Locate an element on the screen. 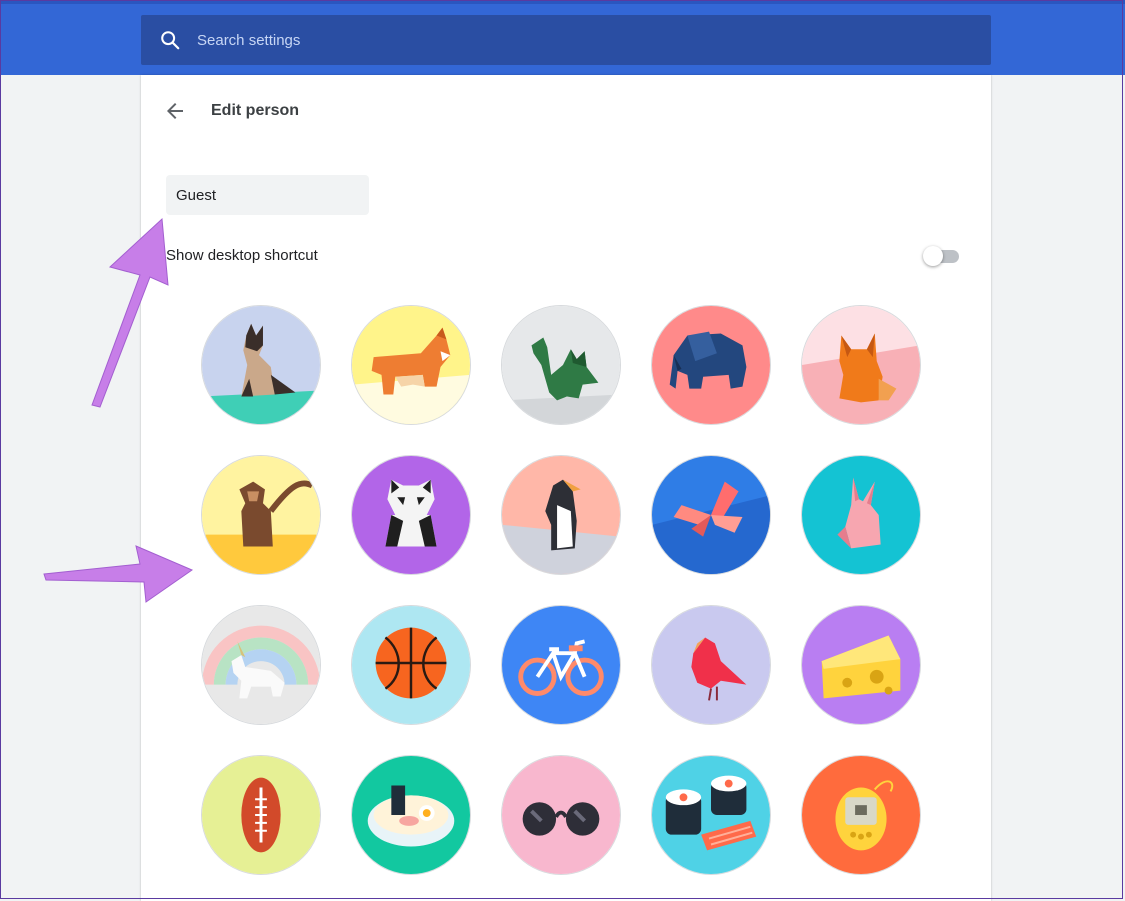 This screenshot has width=1125, height=901. toggle-knob is located at coordinates (933, 256).